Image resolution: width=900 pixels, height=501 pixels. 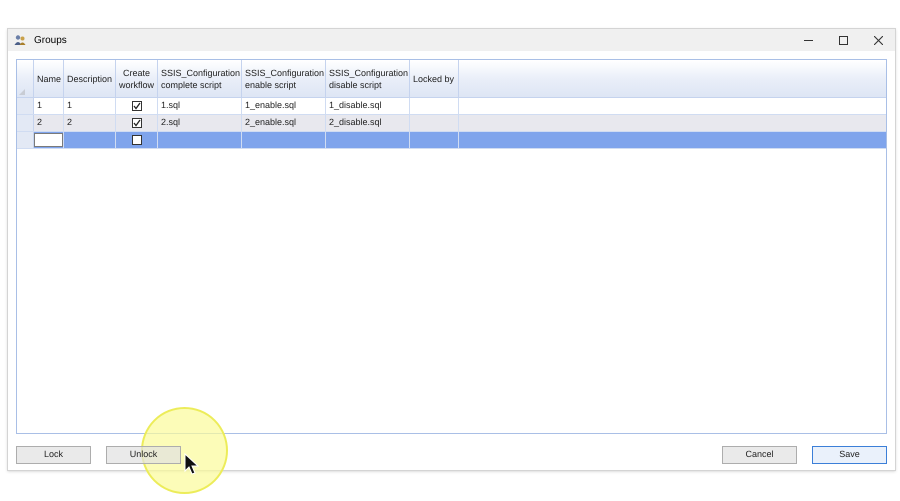 What do you see at coordinates (368, 78) in the screenshot?
I see `column-header: SSIS_Configuration disable script` at bounding box center [368, 78].